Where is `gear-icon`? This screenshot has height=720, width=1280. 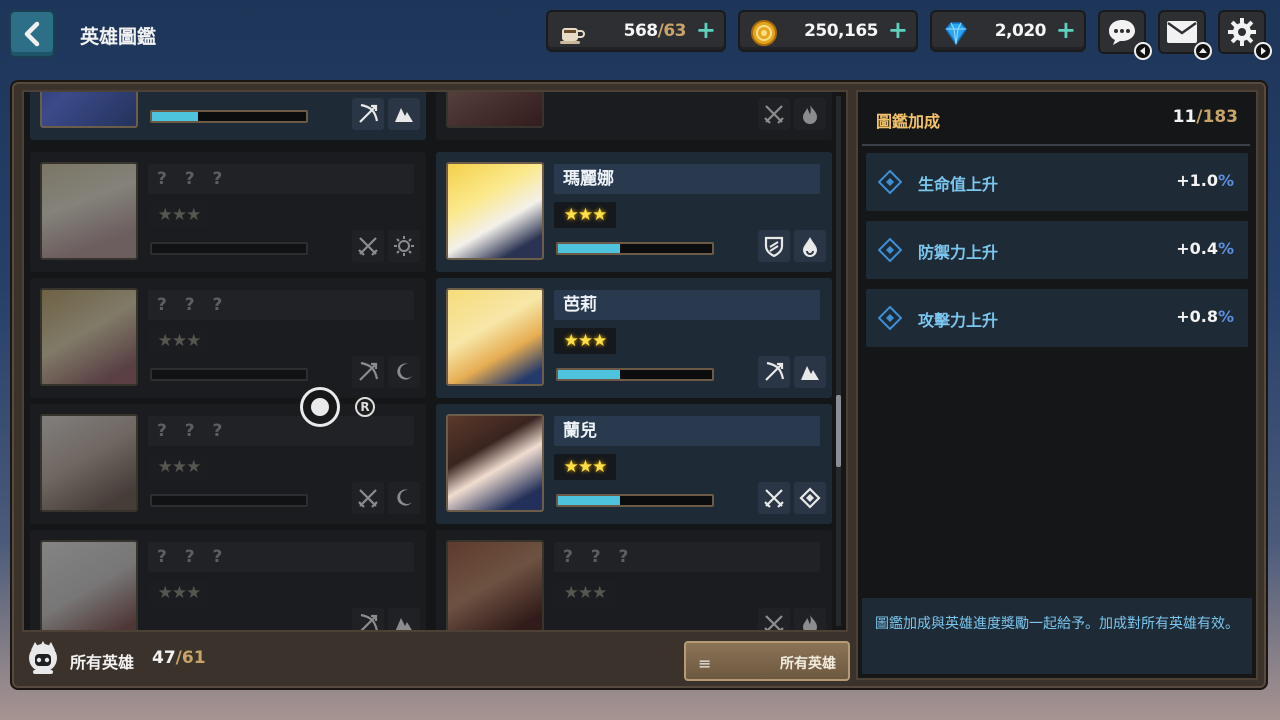
gear-icon is located at coordinates (1242, 32).